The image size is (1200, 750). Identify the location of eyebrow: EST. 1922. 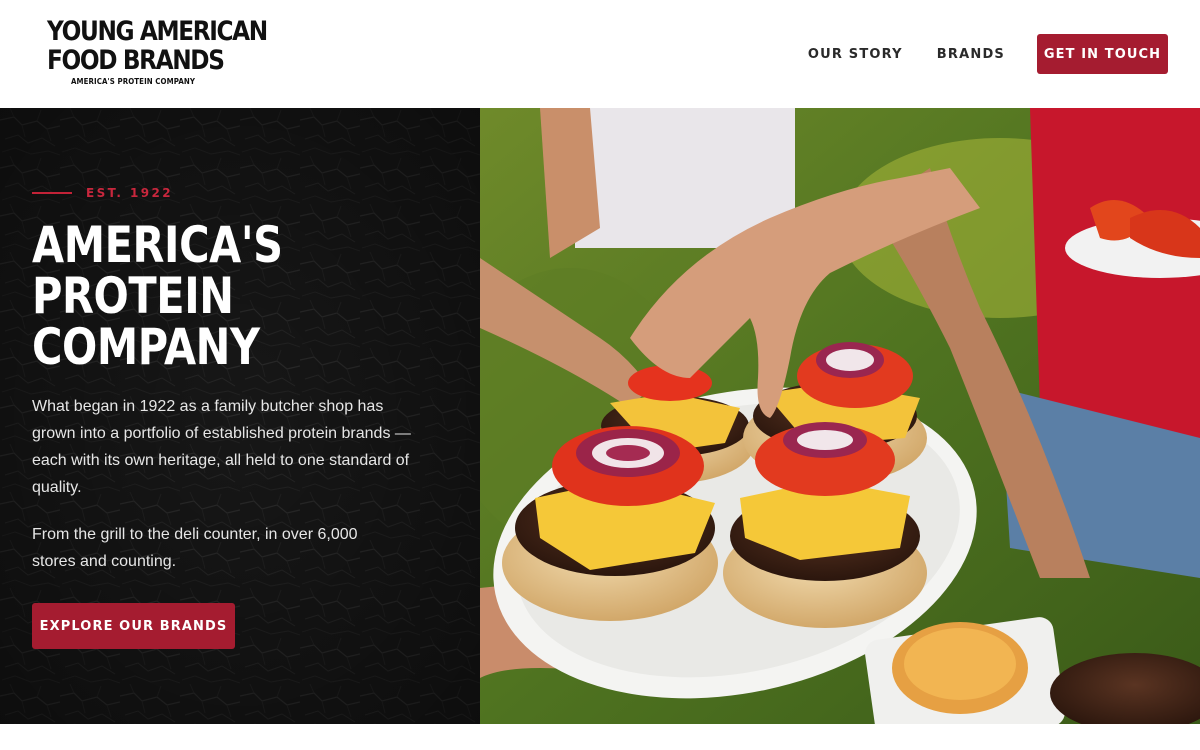
(102, 193).